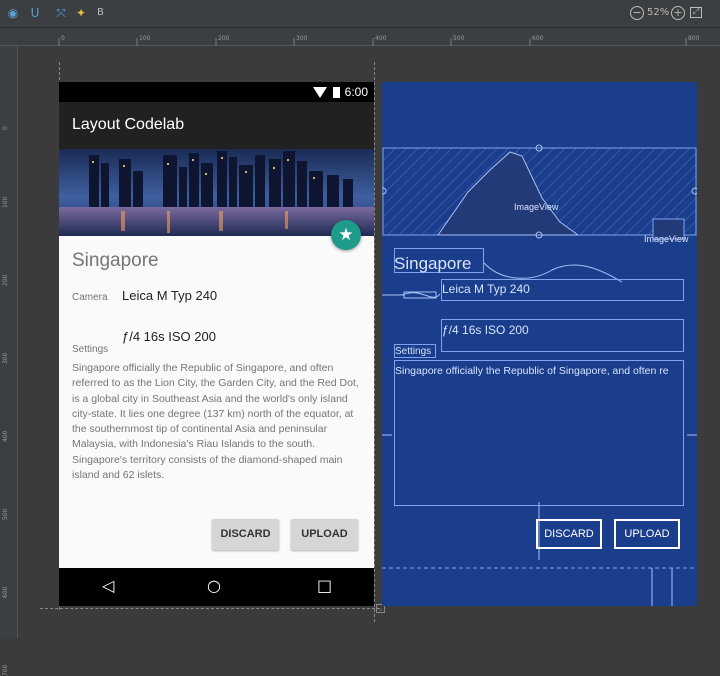 Image resolution: width=720 pixels, height=676 pixels. Describe the element at coordinates (324, 586) in the screenshot. I see `recents-icon: □` at that location.